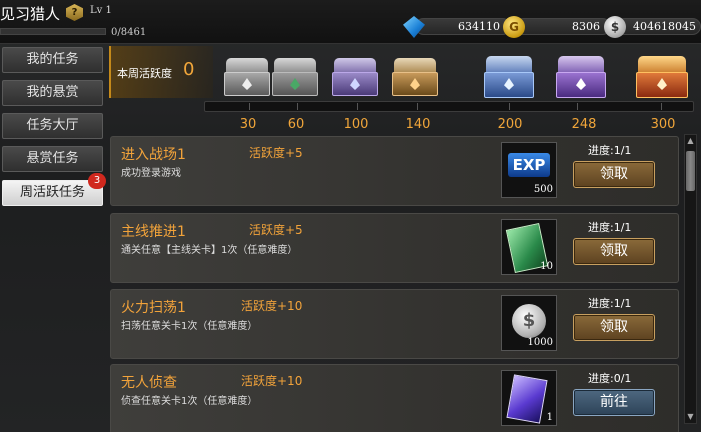 The width and height of the screenshot is (701, 432). I want to click on weekly-activity-label: 本周活跃度, so click(144, 73).